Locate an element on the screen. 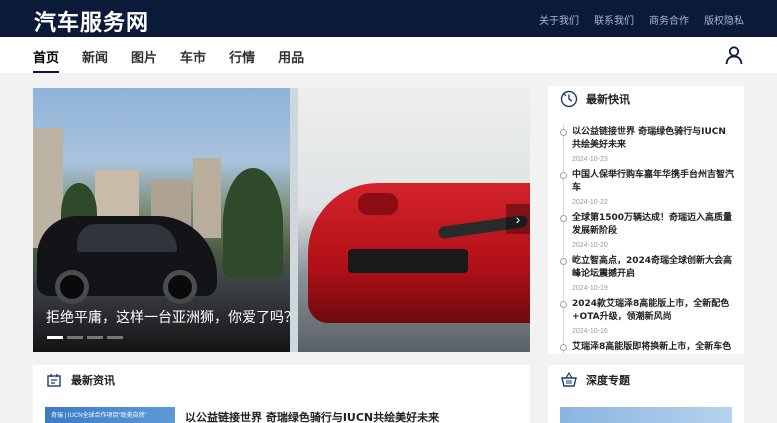  quick-news-date: 2024-10-20 is located at coordinates (590, 245).